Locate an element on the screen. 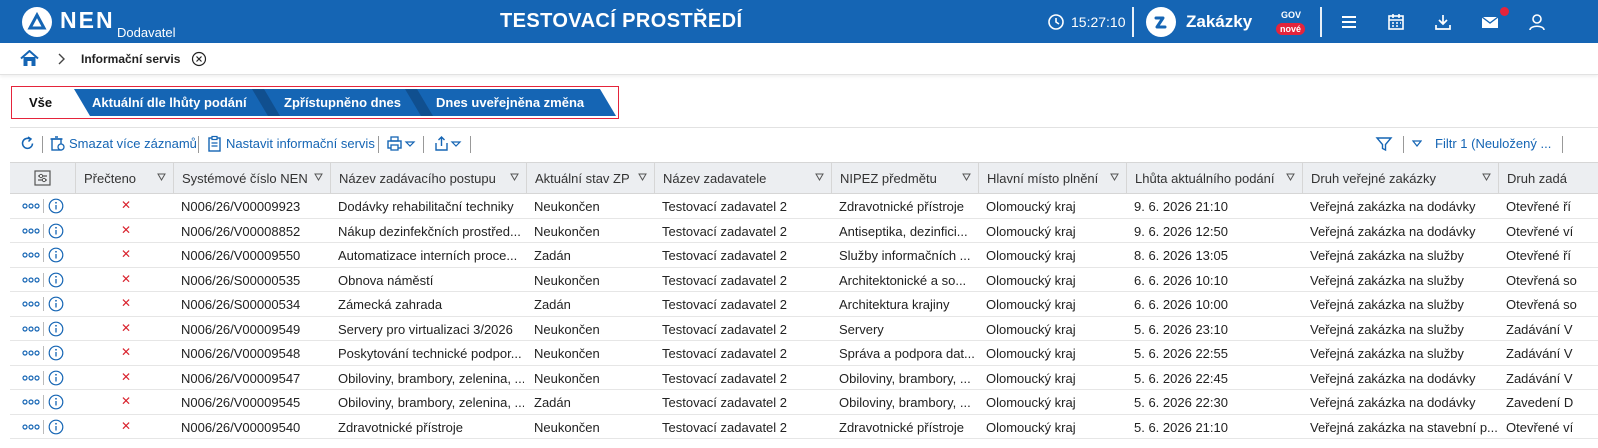 The height and width of the screenshot is (448, 1598). column-header-nazev-postupu: Název zadávacího postupu is located at coordinates (428, 178).